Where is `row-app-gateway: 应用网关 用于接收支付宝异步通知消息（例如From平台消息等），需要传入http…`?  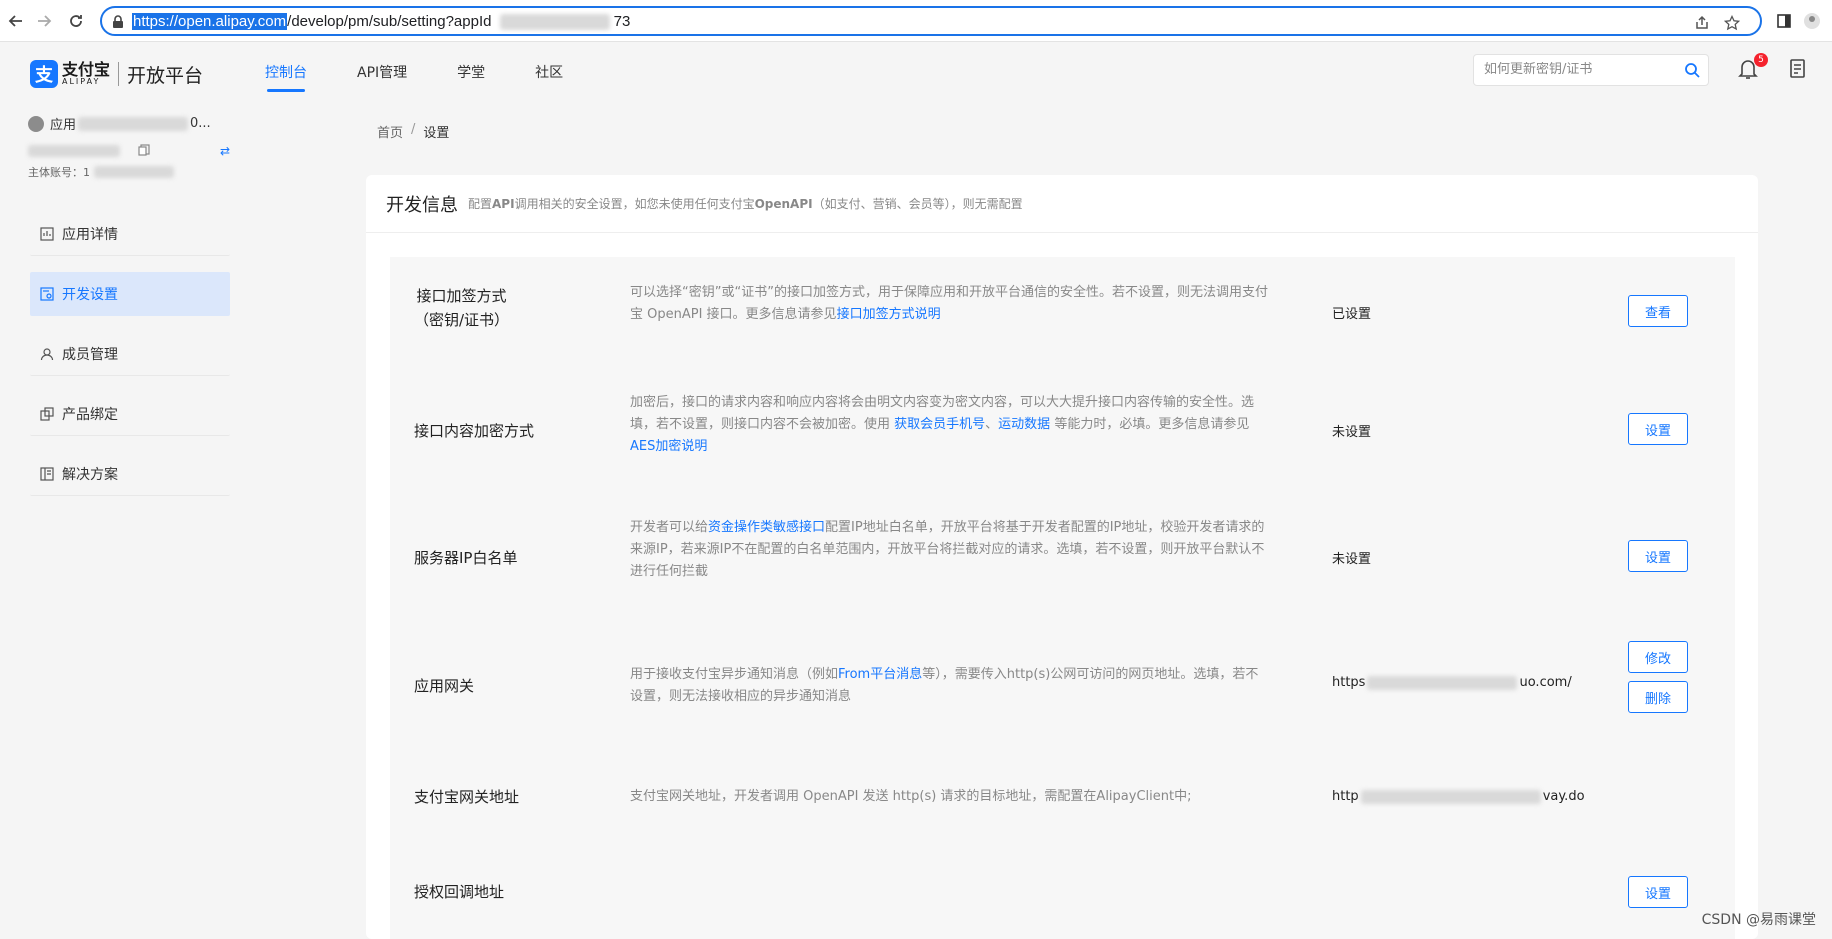
row-app-gateway: 应用网关 用于接收支付宝异步通知消息（例如From平台消息等），需要传入http… is located at coordinates (1062, 684).